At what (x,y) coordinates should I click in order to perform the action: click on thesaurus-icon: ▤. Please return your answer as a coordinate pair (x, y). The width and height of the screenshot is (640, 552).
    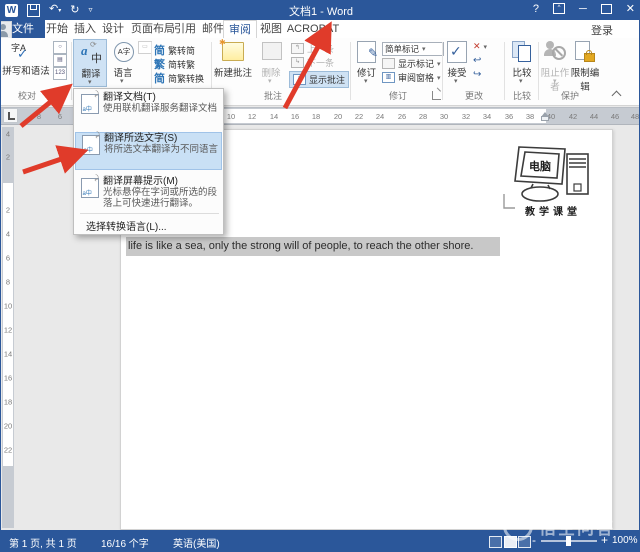
    Looking at the image, I should click on (60, 60).